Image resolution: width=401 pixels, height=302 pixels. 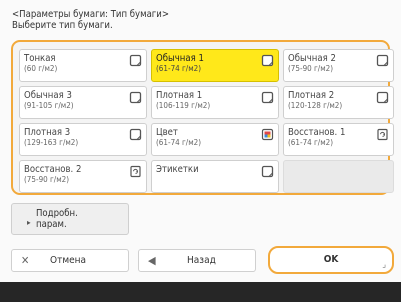 I want to click on cancel-button-label: Отмена, so click(x=68, y=260).